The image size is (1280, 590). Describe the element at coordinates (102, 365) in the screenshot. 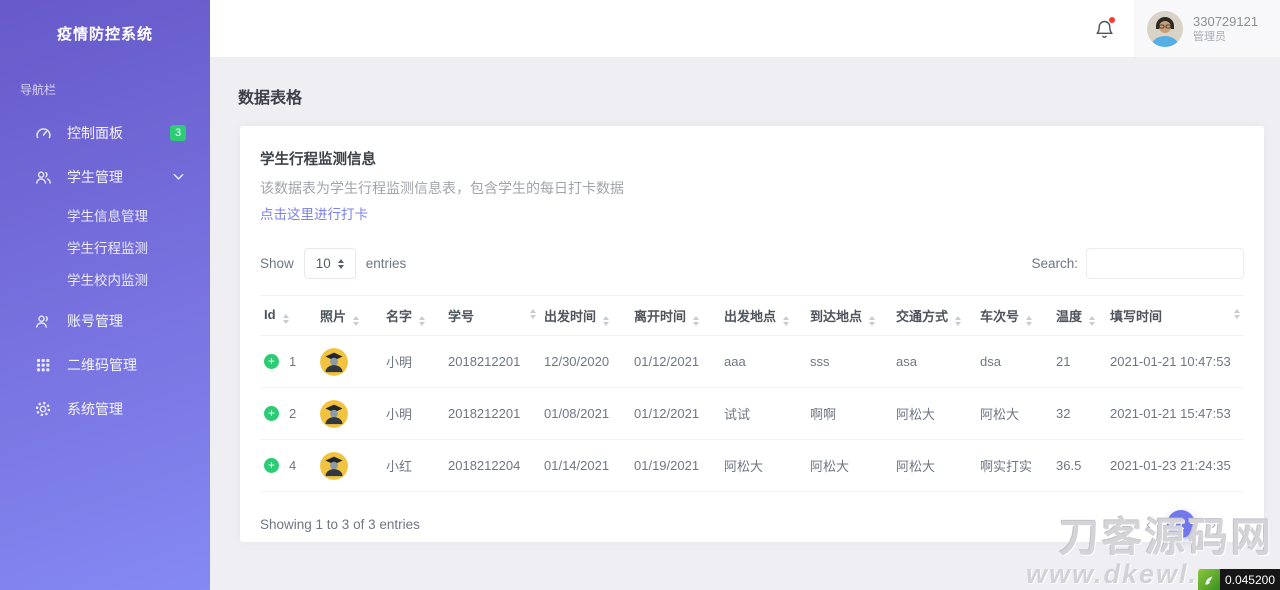

I see `sidebar-item-label: 二维码管理` at that location.